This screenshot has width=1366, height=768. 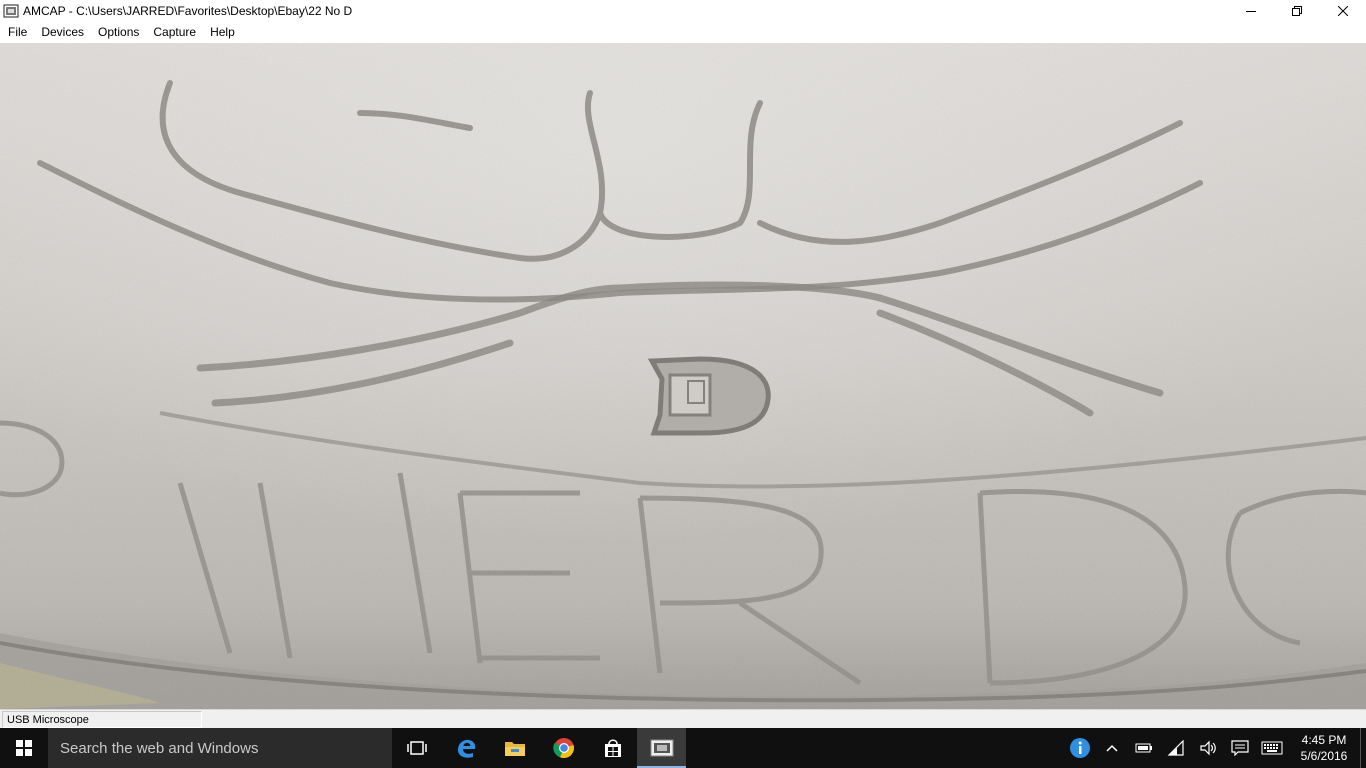 I want to click on chrome-icon, so click(x=563, y=748).